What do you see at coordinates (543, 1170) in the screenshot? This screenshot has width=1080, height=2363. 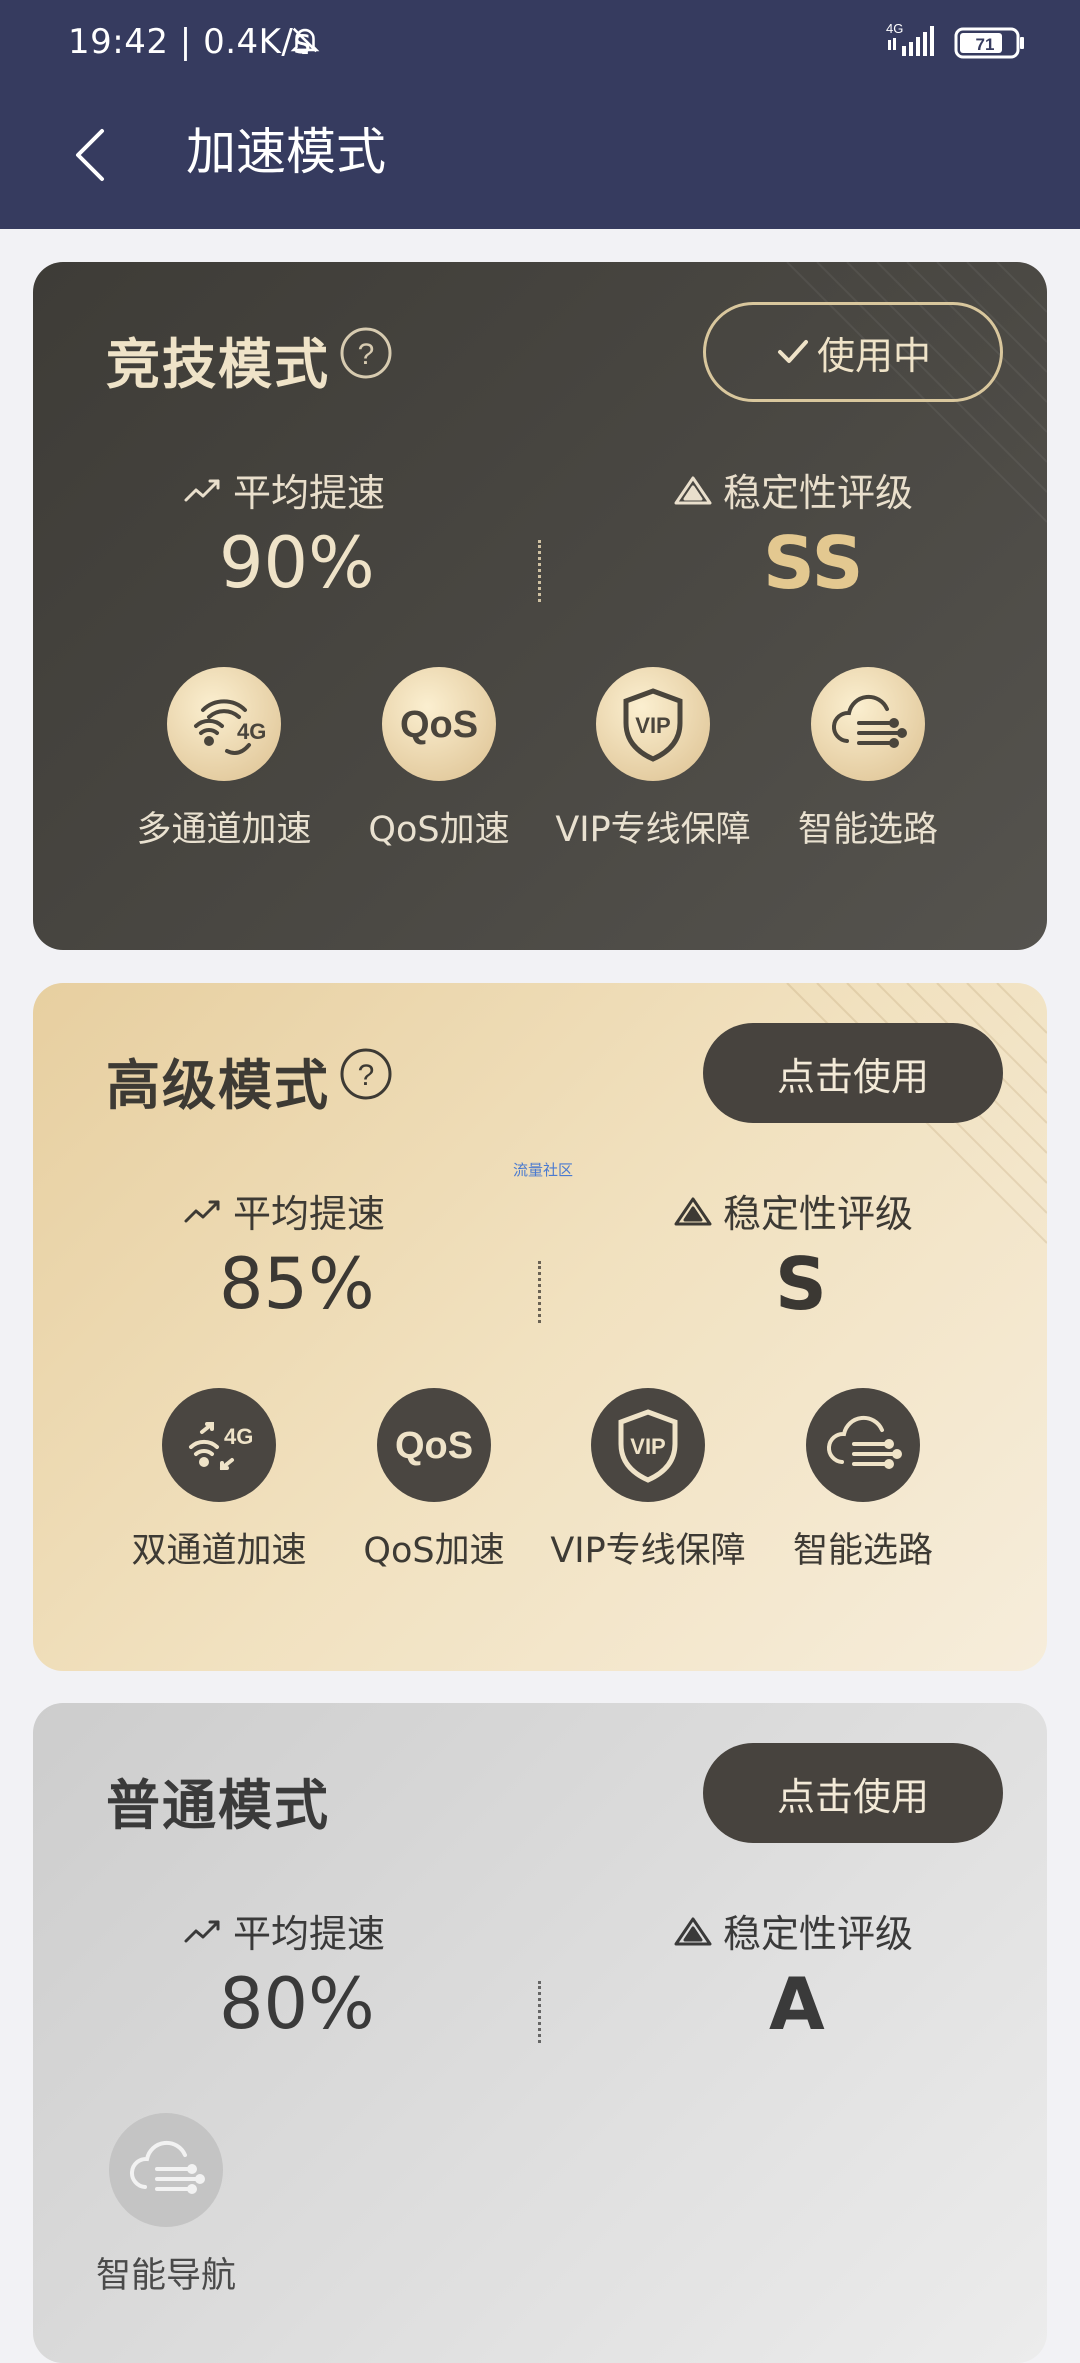 I see `watermark: 流量社区` at bounding box center [543, 1170].